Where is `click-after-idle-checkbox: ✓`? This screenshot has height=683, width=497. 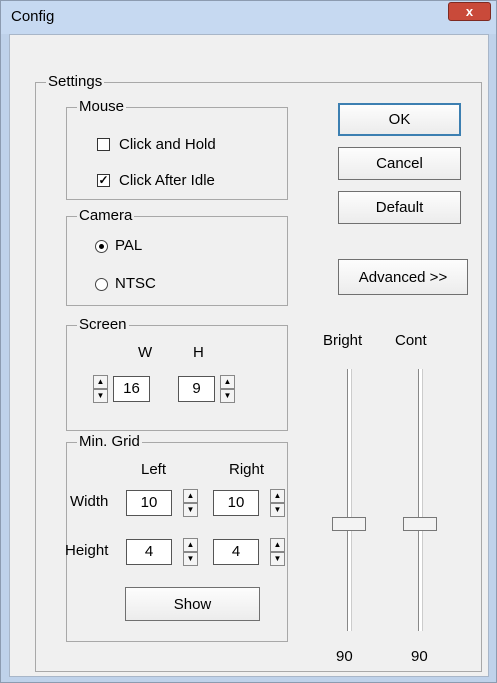
click-after-idle-checkbox: ✓ is located at coordinates (103, 180).